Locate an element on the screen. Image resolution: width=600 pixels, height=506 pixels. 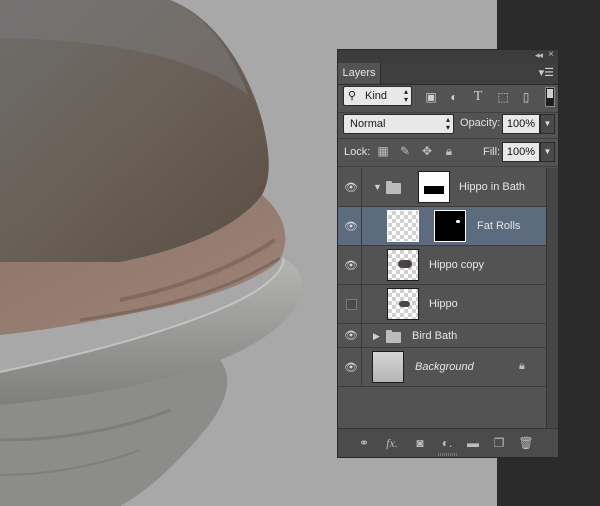
layer-row-hippo: Hippo is located at coordinates (442, 304).